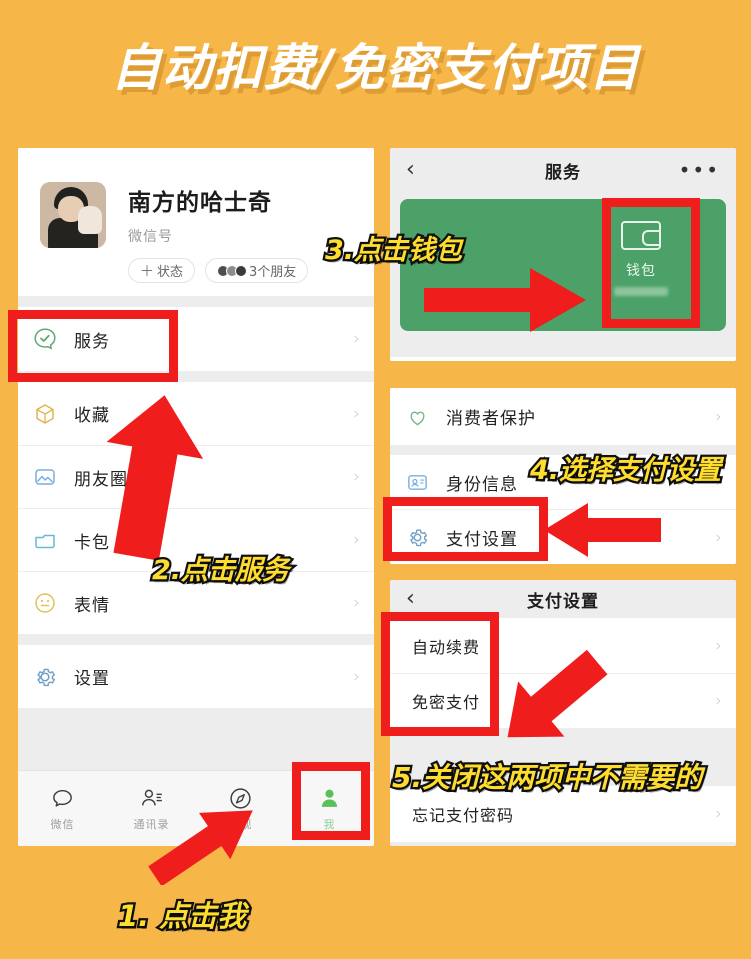 Image resolution: width=751 pixels, height=959 pixels. Describe the element at coordinates (641, 291) in the screenshot. I see `wallet-amount-masked` at that location.